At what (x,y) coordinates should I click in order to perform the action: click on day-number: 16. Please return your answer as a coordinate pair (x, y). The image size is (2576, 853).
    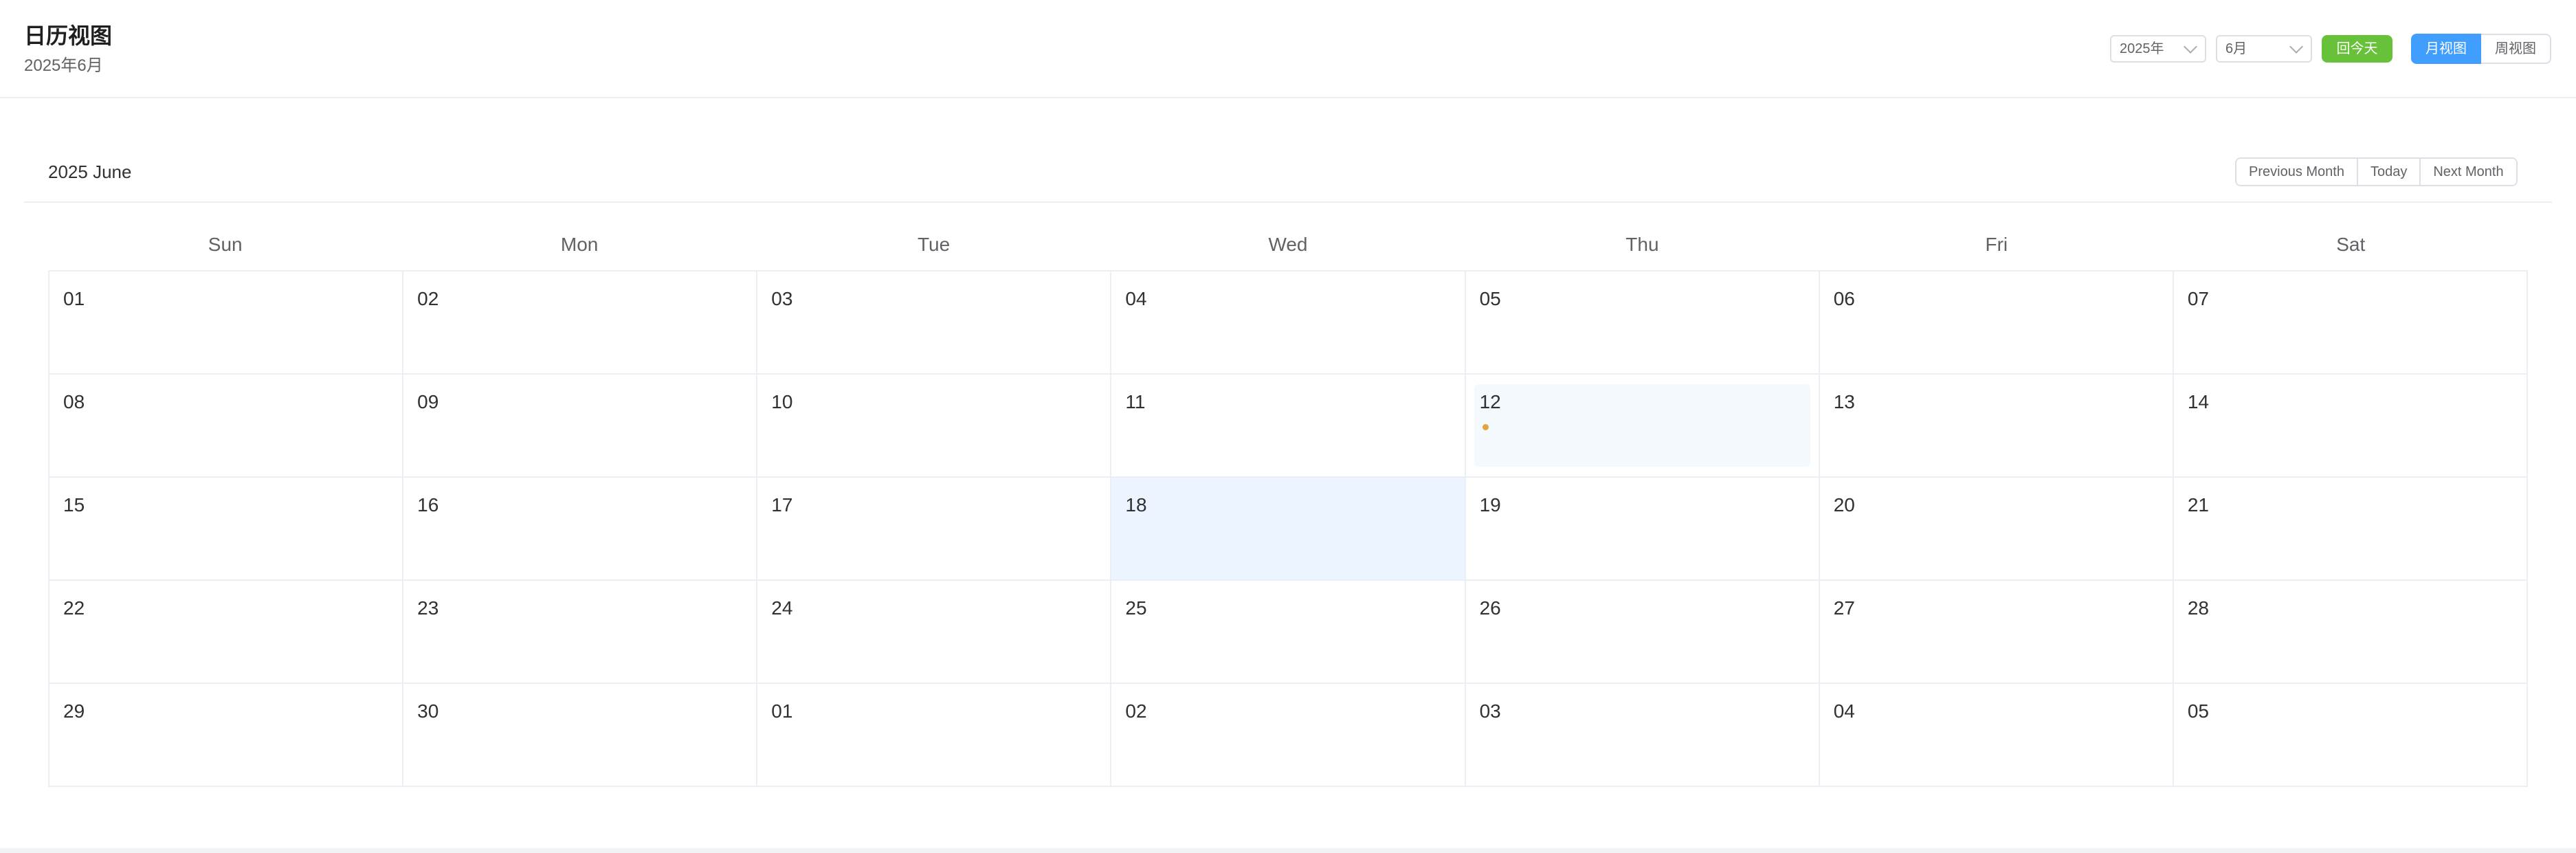
    Looking at the image, I should click on (428, 505).